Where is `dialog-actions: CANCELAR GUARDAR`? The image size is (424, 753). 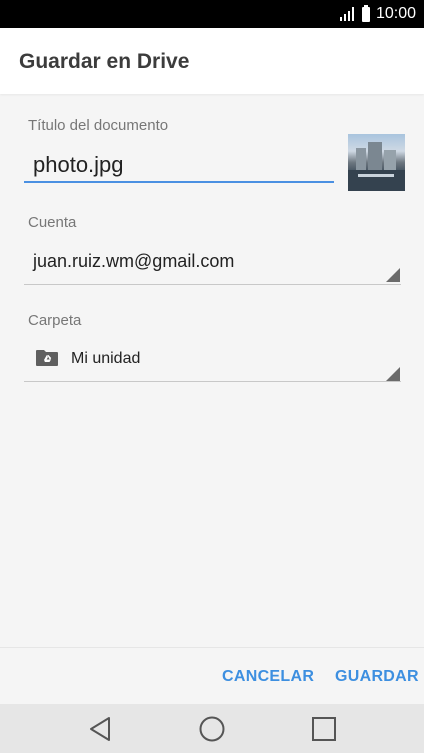 dialog-actions: CANCELAR GUARDAR is located at coordinates (212, 676).